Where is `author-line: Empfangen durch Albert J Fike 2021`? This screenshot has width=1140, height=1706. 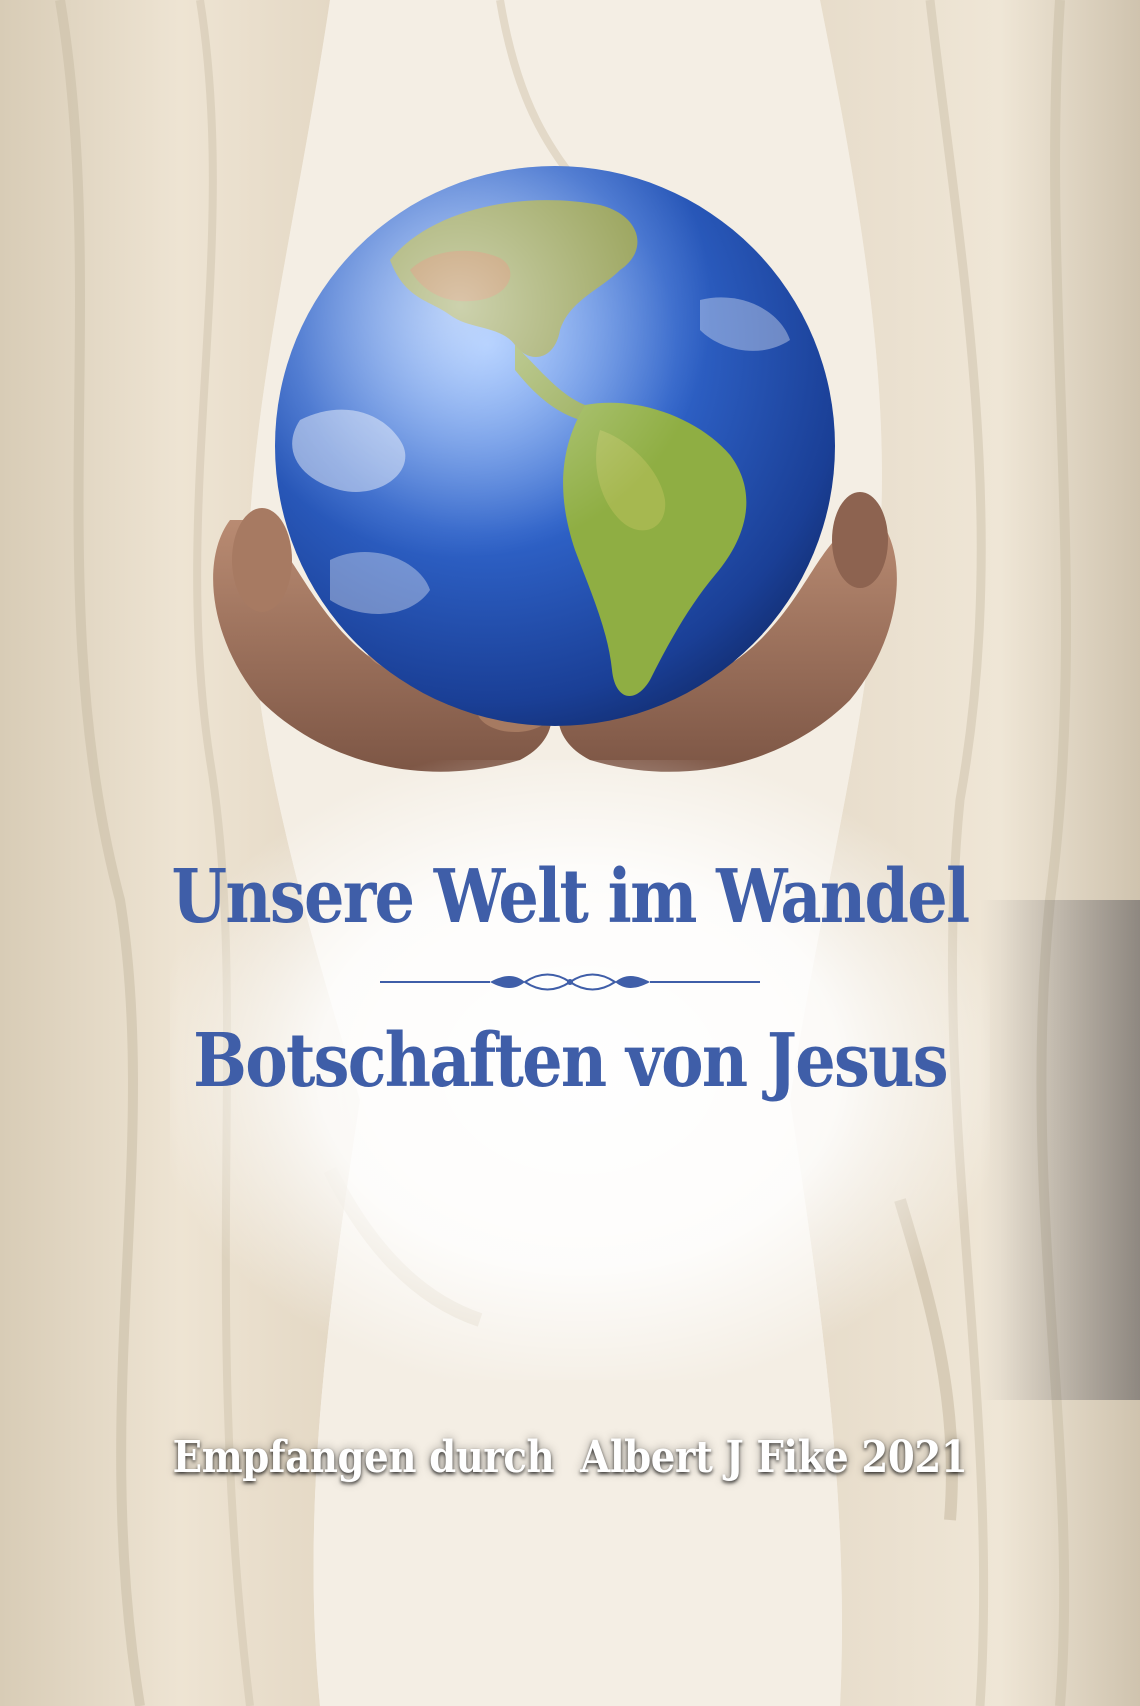 author-line: Empfangen durch Albert J Fike 2021 is located at coordinates (570, 1457).